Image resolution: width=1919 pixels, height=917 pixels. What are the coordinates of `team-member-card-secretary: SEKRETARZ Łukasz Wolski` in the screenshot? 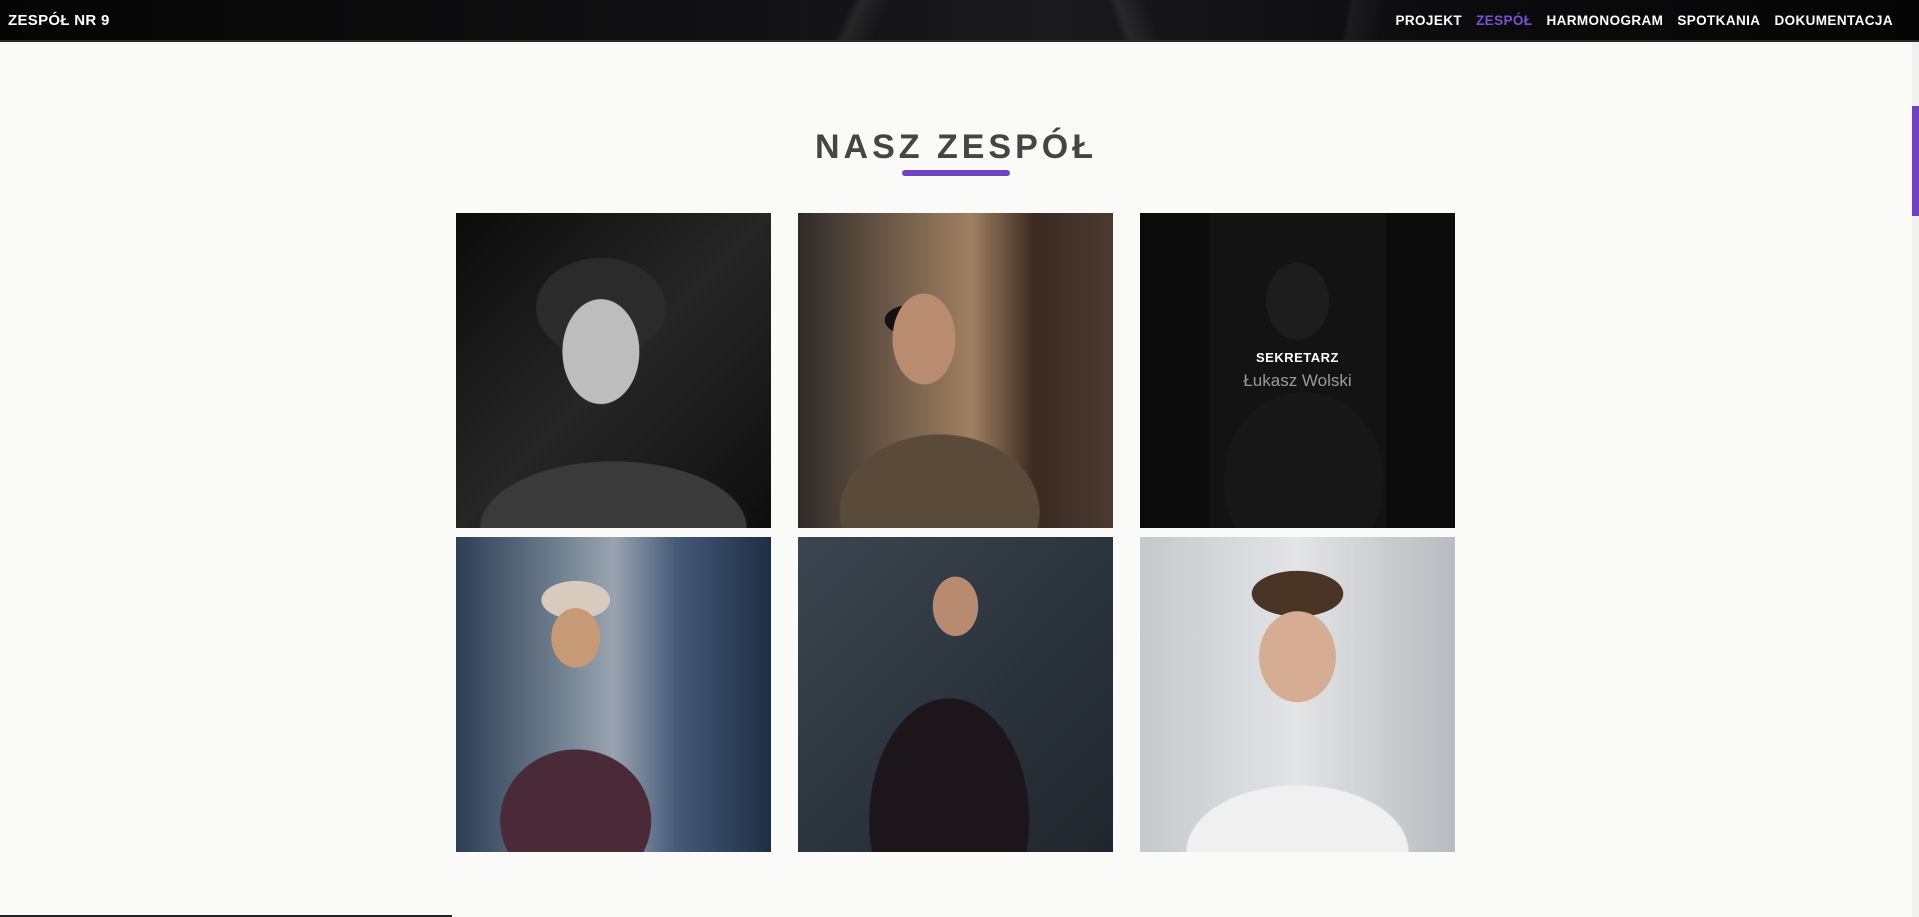 It's located at (1297, 370).